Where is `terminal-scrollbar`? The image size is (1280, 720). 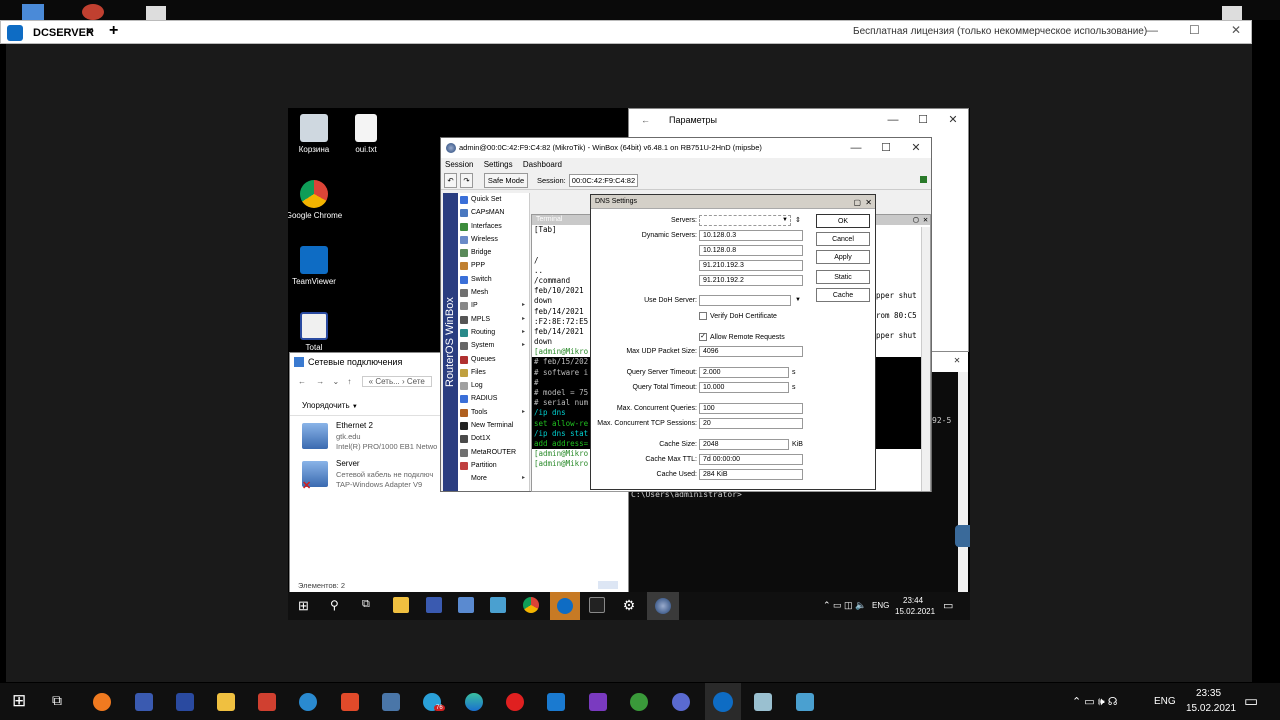 terminal-scrollbar is located at coordinates (925, 359).